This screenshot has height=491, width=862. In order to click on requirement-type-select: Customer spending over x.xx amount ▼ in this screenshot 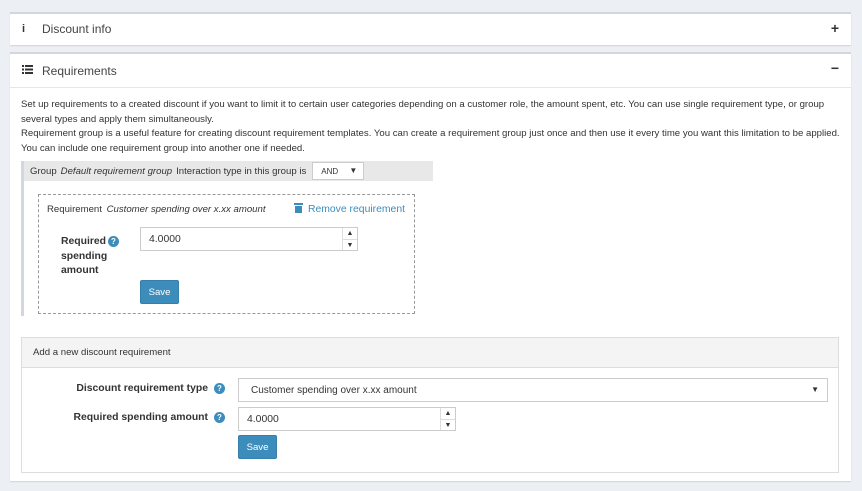, I will do `click(533, 390)`.